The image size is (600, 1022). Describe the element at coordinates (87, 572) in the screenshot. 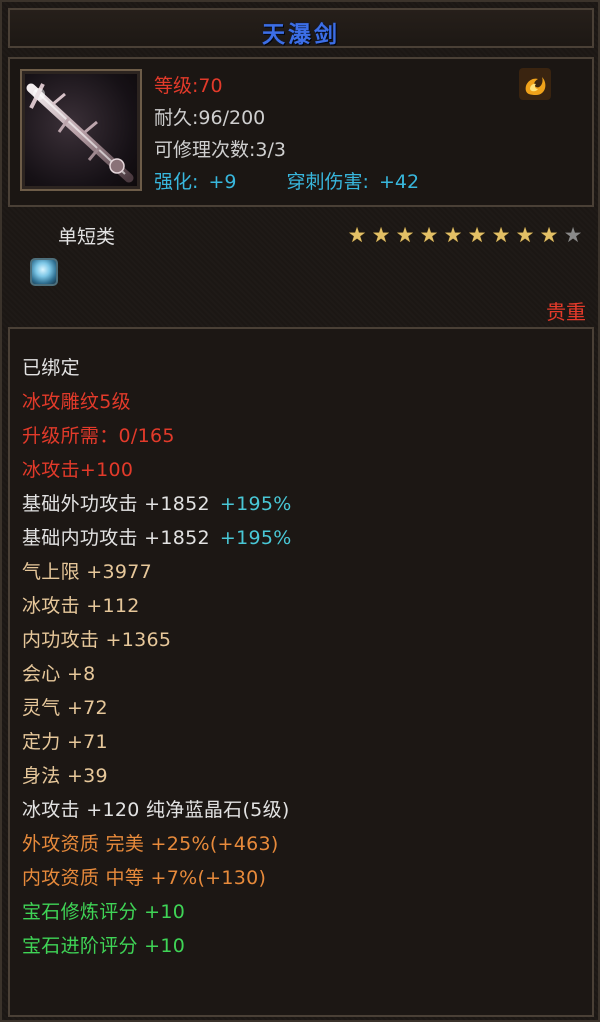

I see `attribute-text: 气上限 +3977` at that location.